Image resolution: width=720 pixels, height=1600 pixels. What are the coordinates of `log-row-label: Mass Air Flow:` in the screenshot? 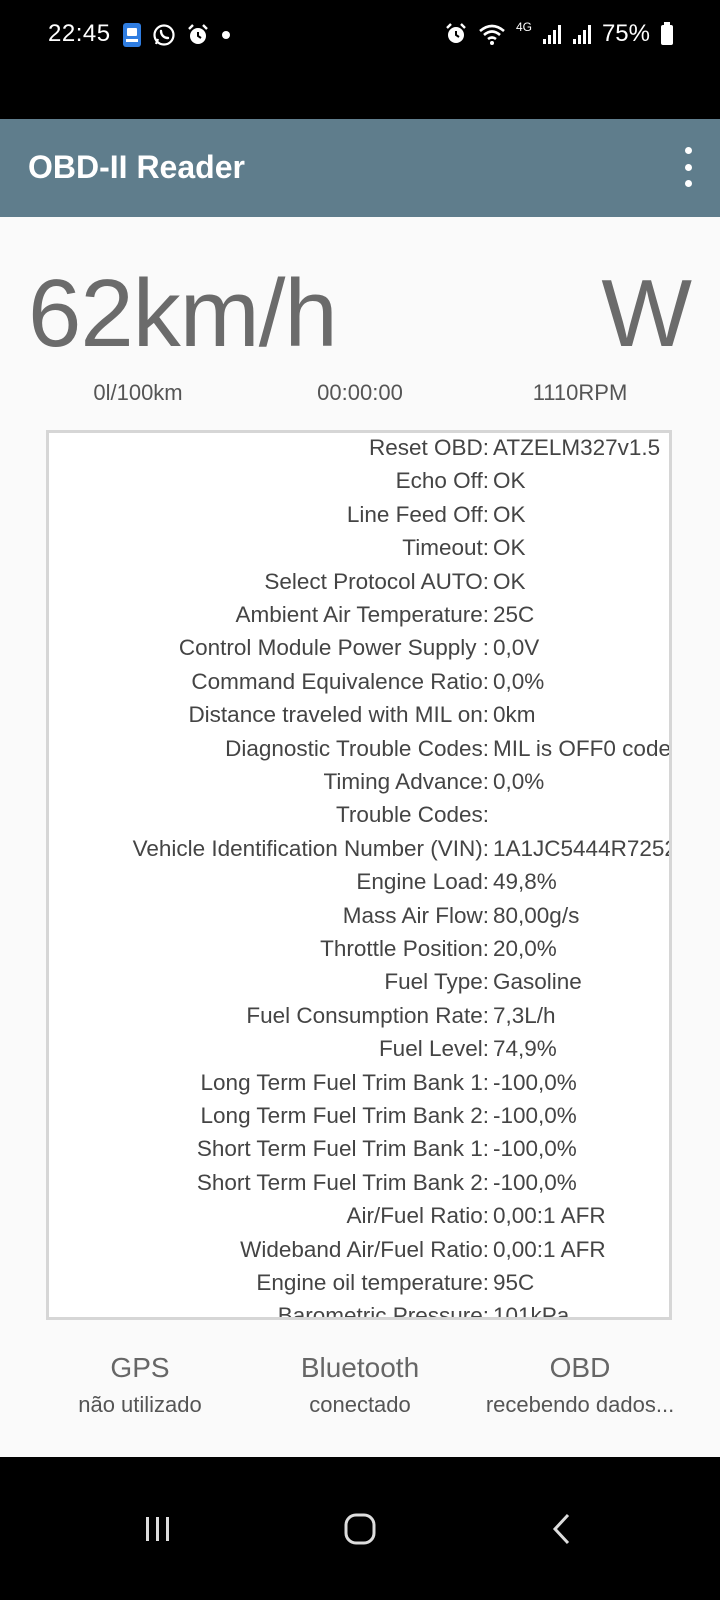 It's located at (415, 915).